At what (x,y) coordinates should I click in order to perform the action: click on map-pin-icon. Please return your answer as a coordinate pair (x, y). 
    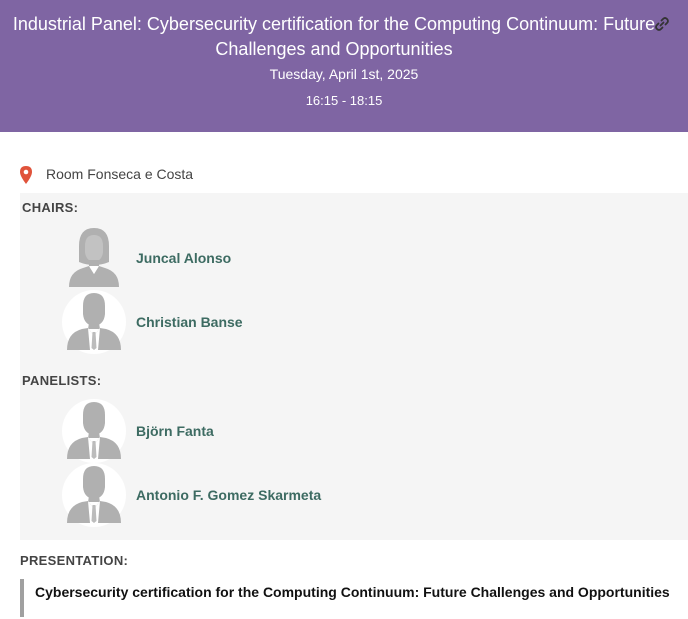
    Looking at the image, I should click on (26, 175).